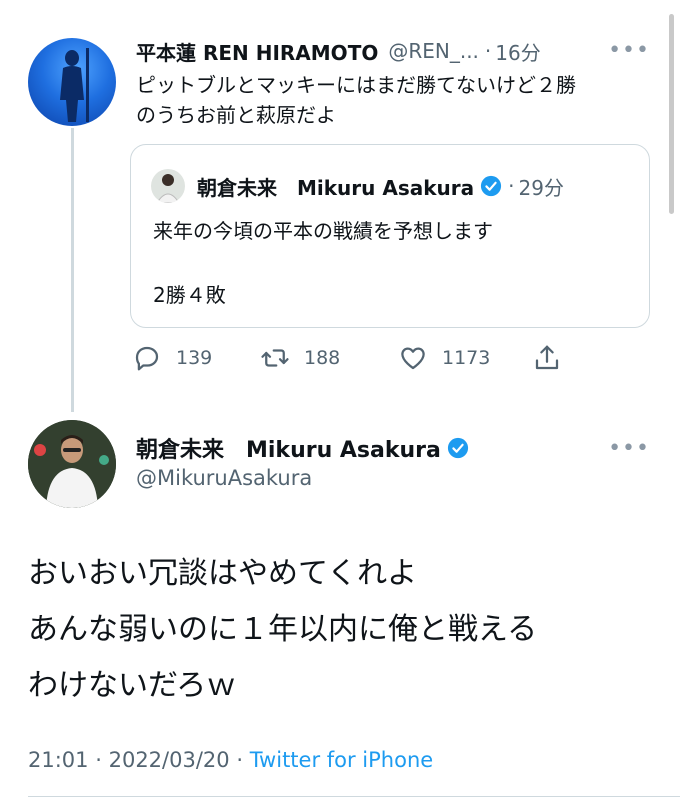 The width and height of the screenshot is (680, 800). I want to click on tweet2-time: 21:01, so click(58, 760).